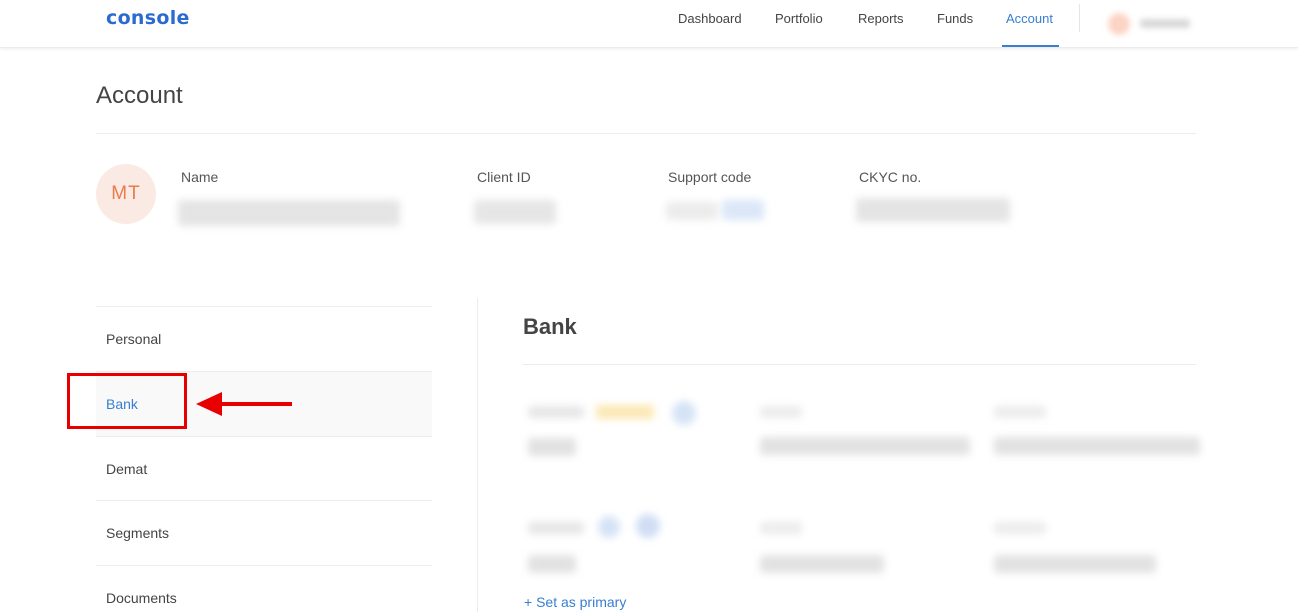 The height and width of the screenshot is (612, 1298). I want to click on client-id-value-redacted, so click(515, 212).